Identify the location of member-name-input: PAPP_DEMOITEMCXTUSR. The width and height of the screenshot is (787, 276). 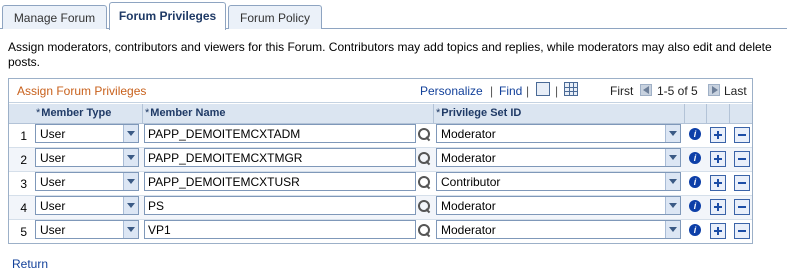
(280, 181).